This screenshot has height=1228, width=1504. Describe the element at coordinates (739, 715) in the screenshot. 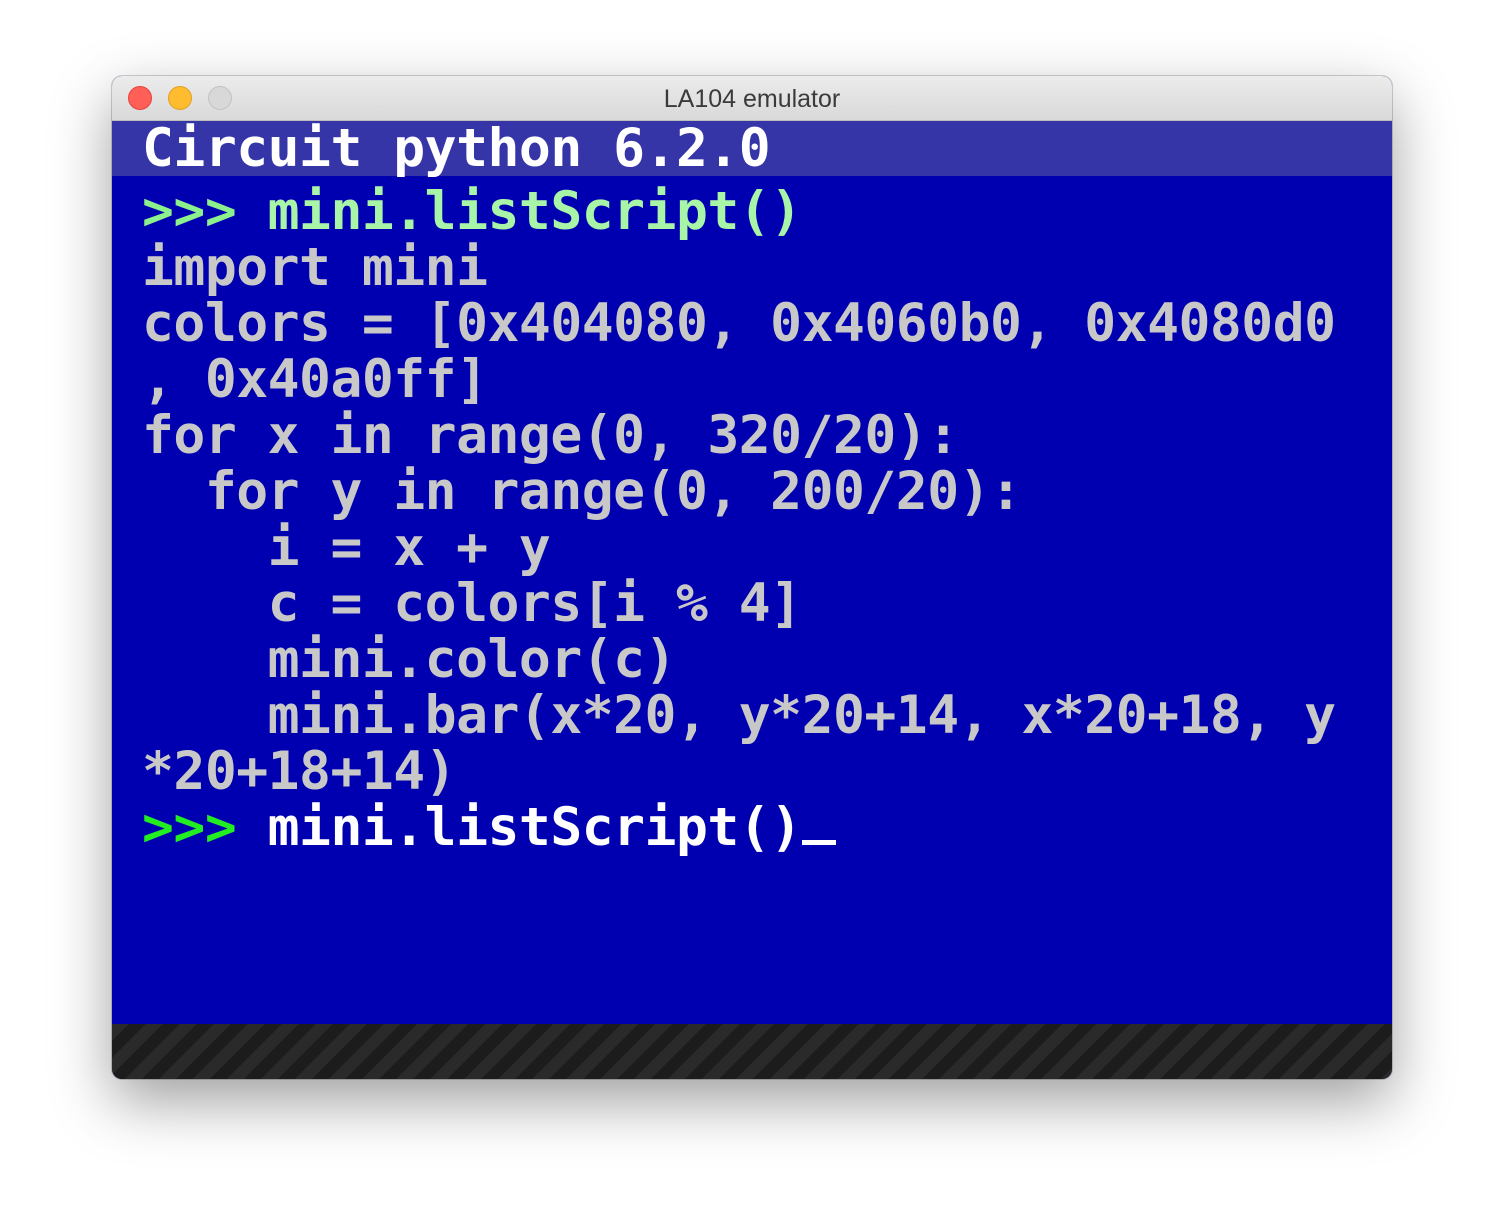

I see `output-line-9: mini.bar(x*20, y*20+14, x*20+18, y` at that location.